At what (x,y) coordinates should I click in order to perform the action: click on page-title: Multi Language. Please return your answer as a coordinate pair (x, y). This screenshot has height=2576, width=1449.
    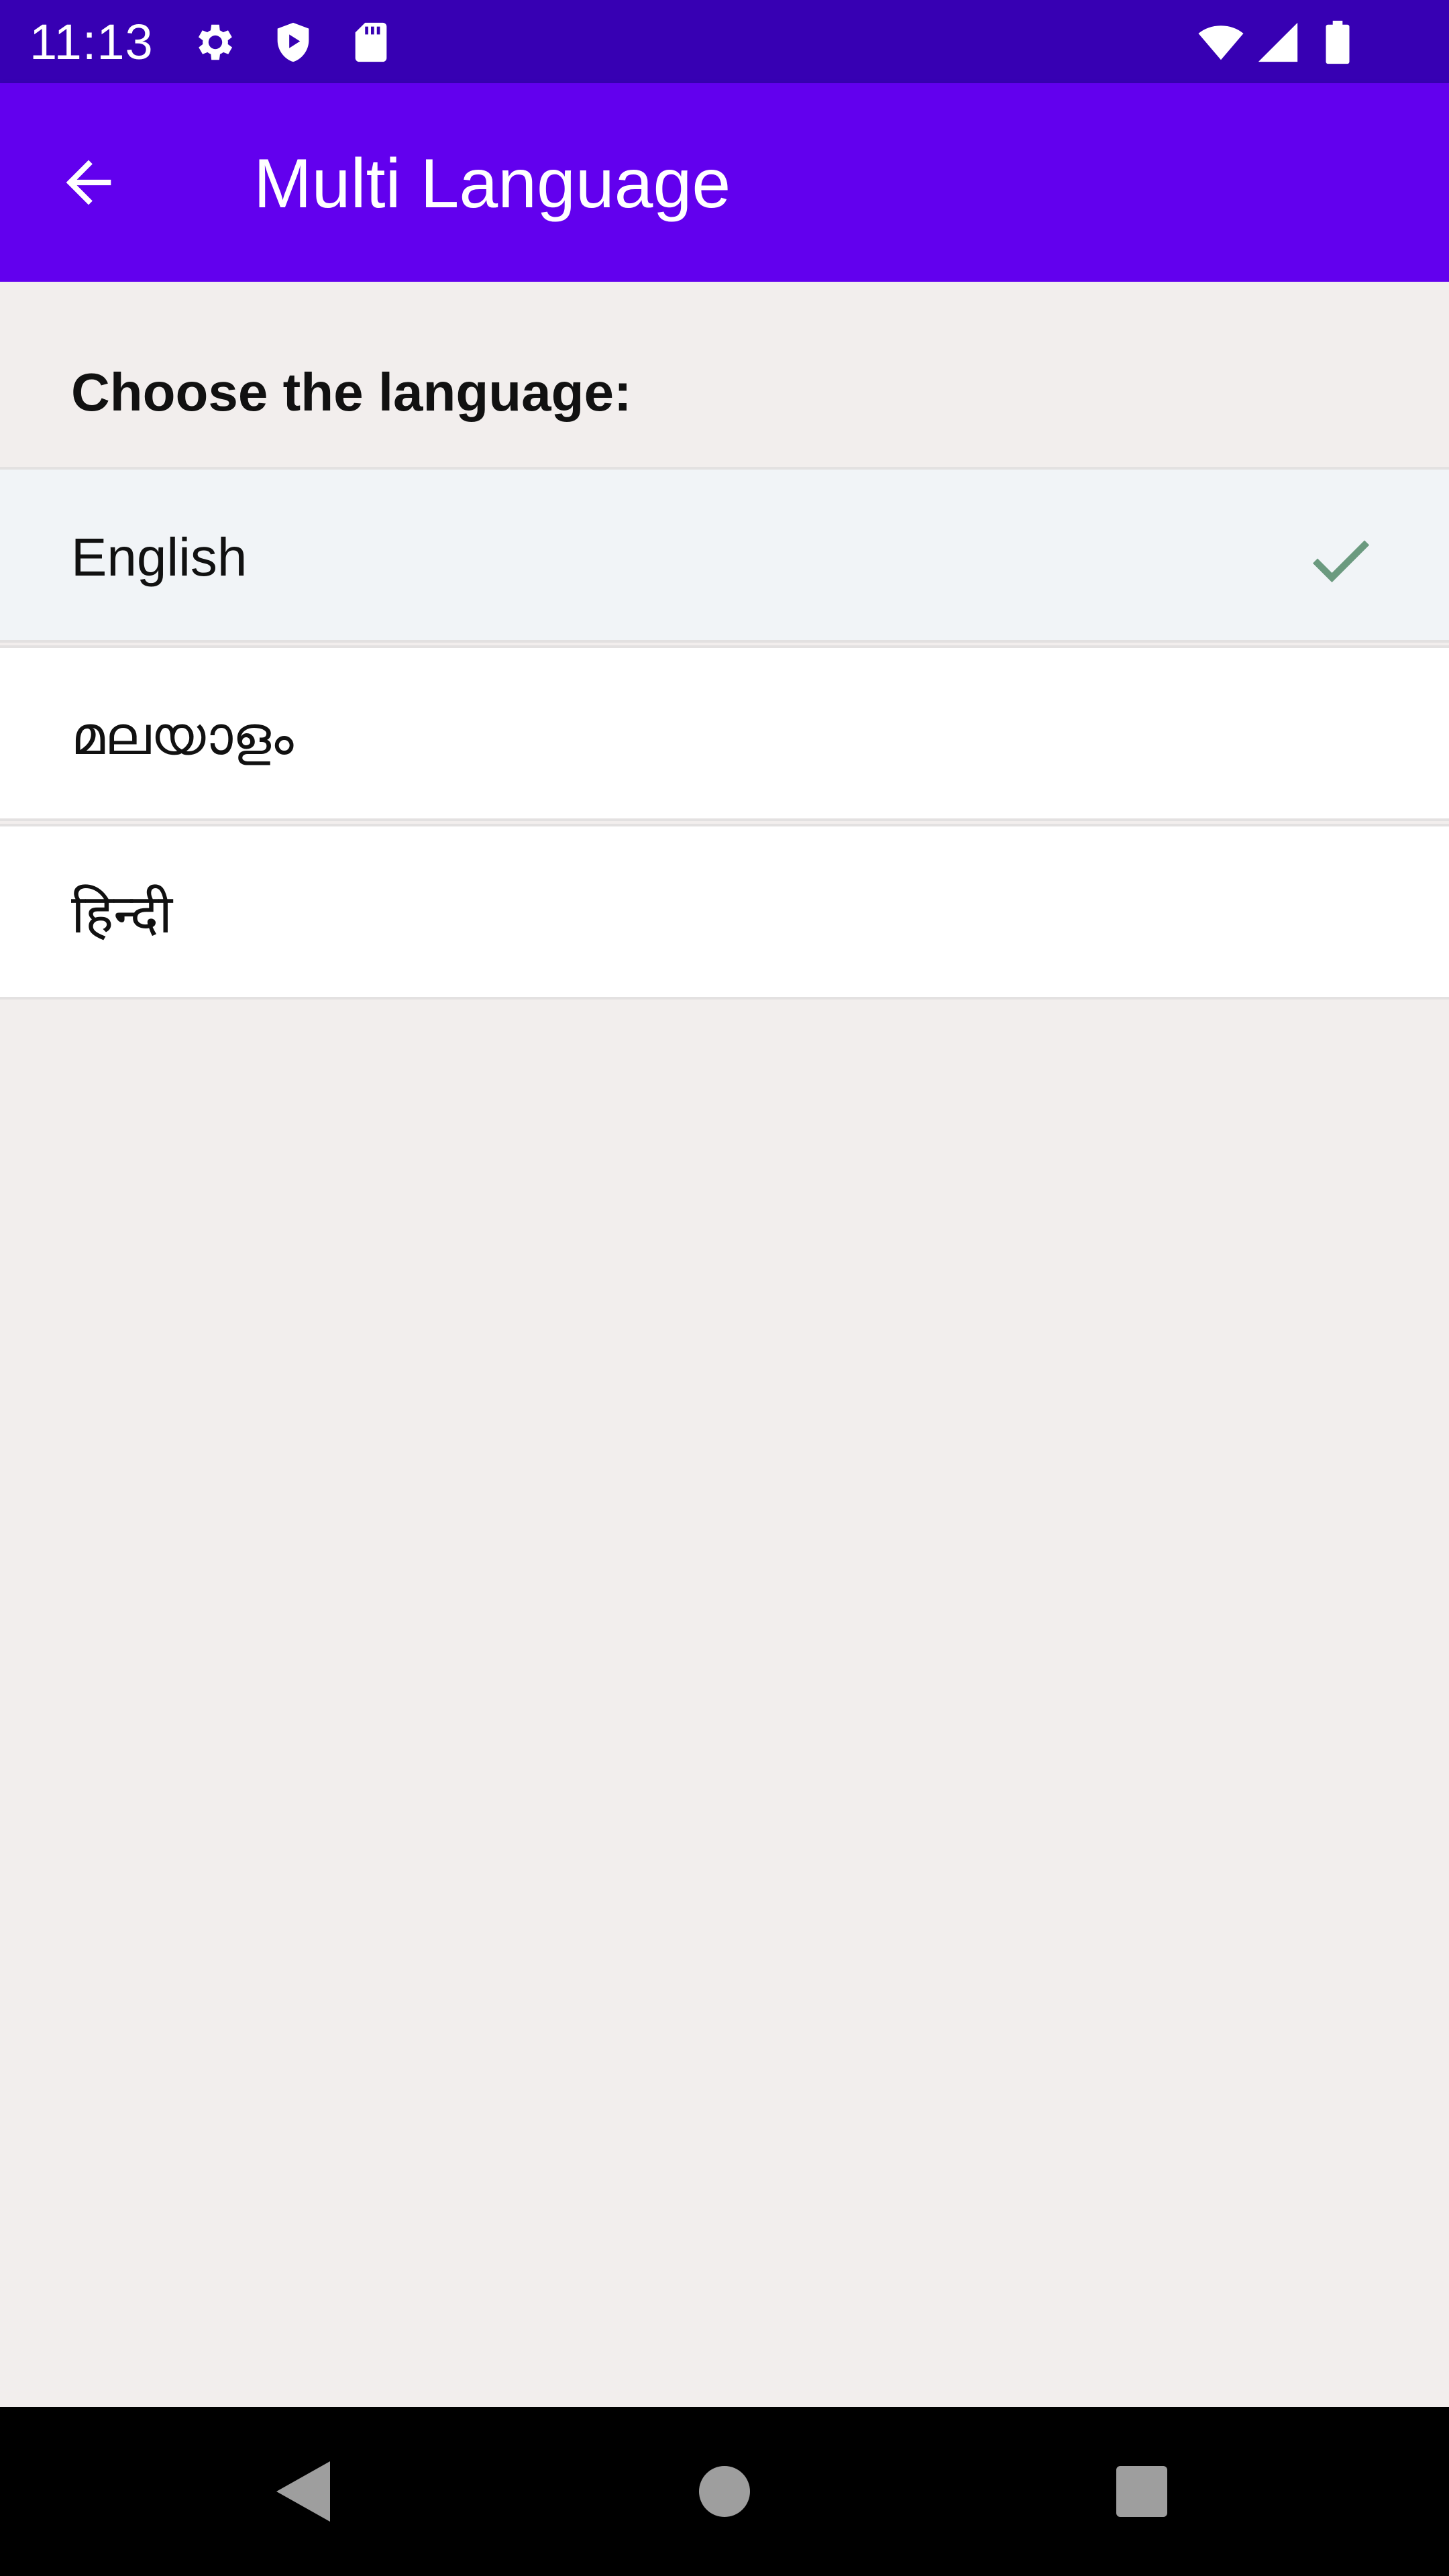
    Looking at the image, I should click on (492, 184).